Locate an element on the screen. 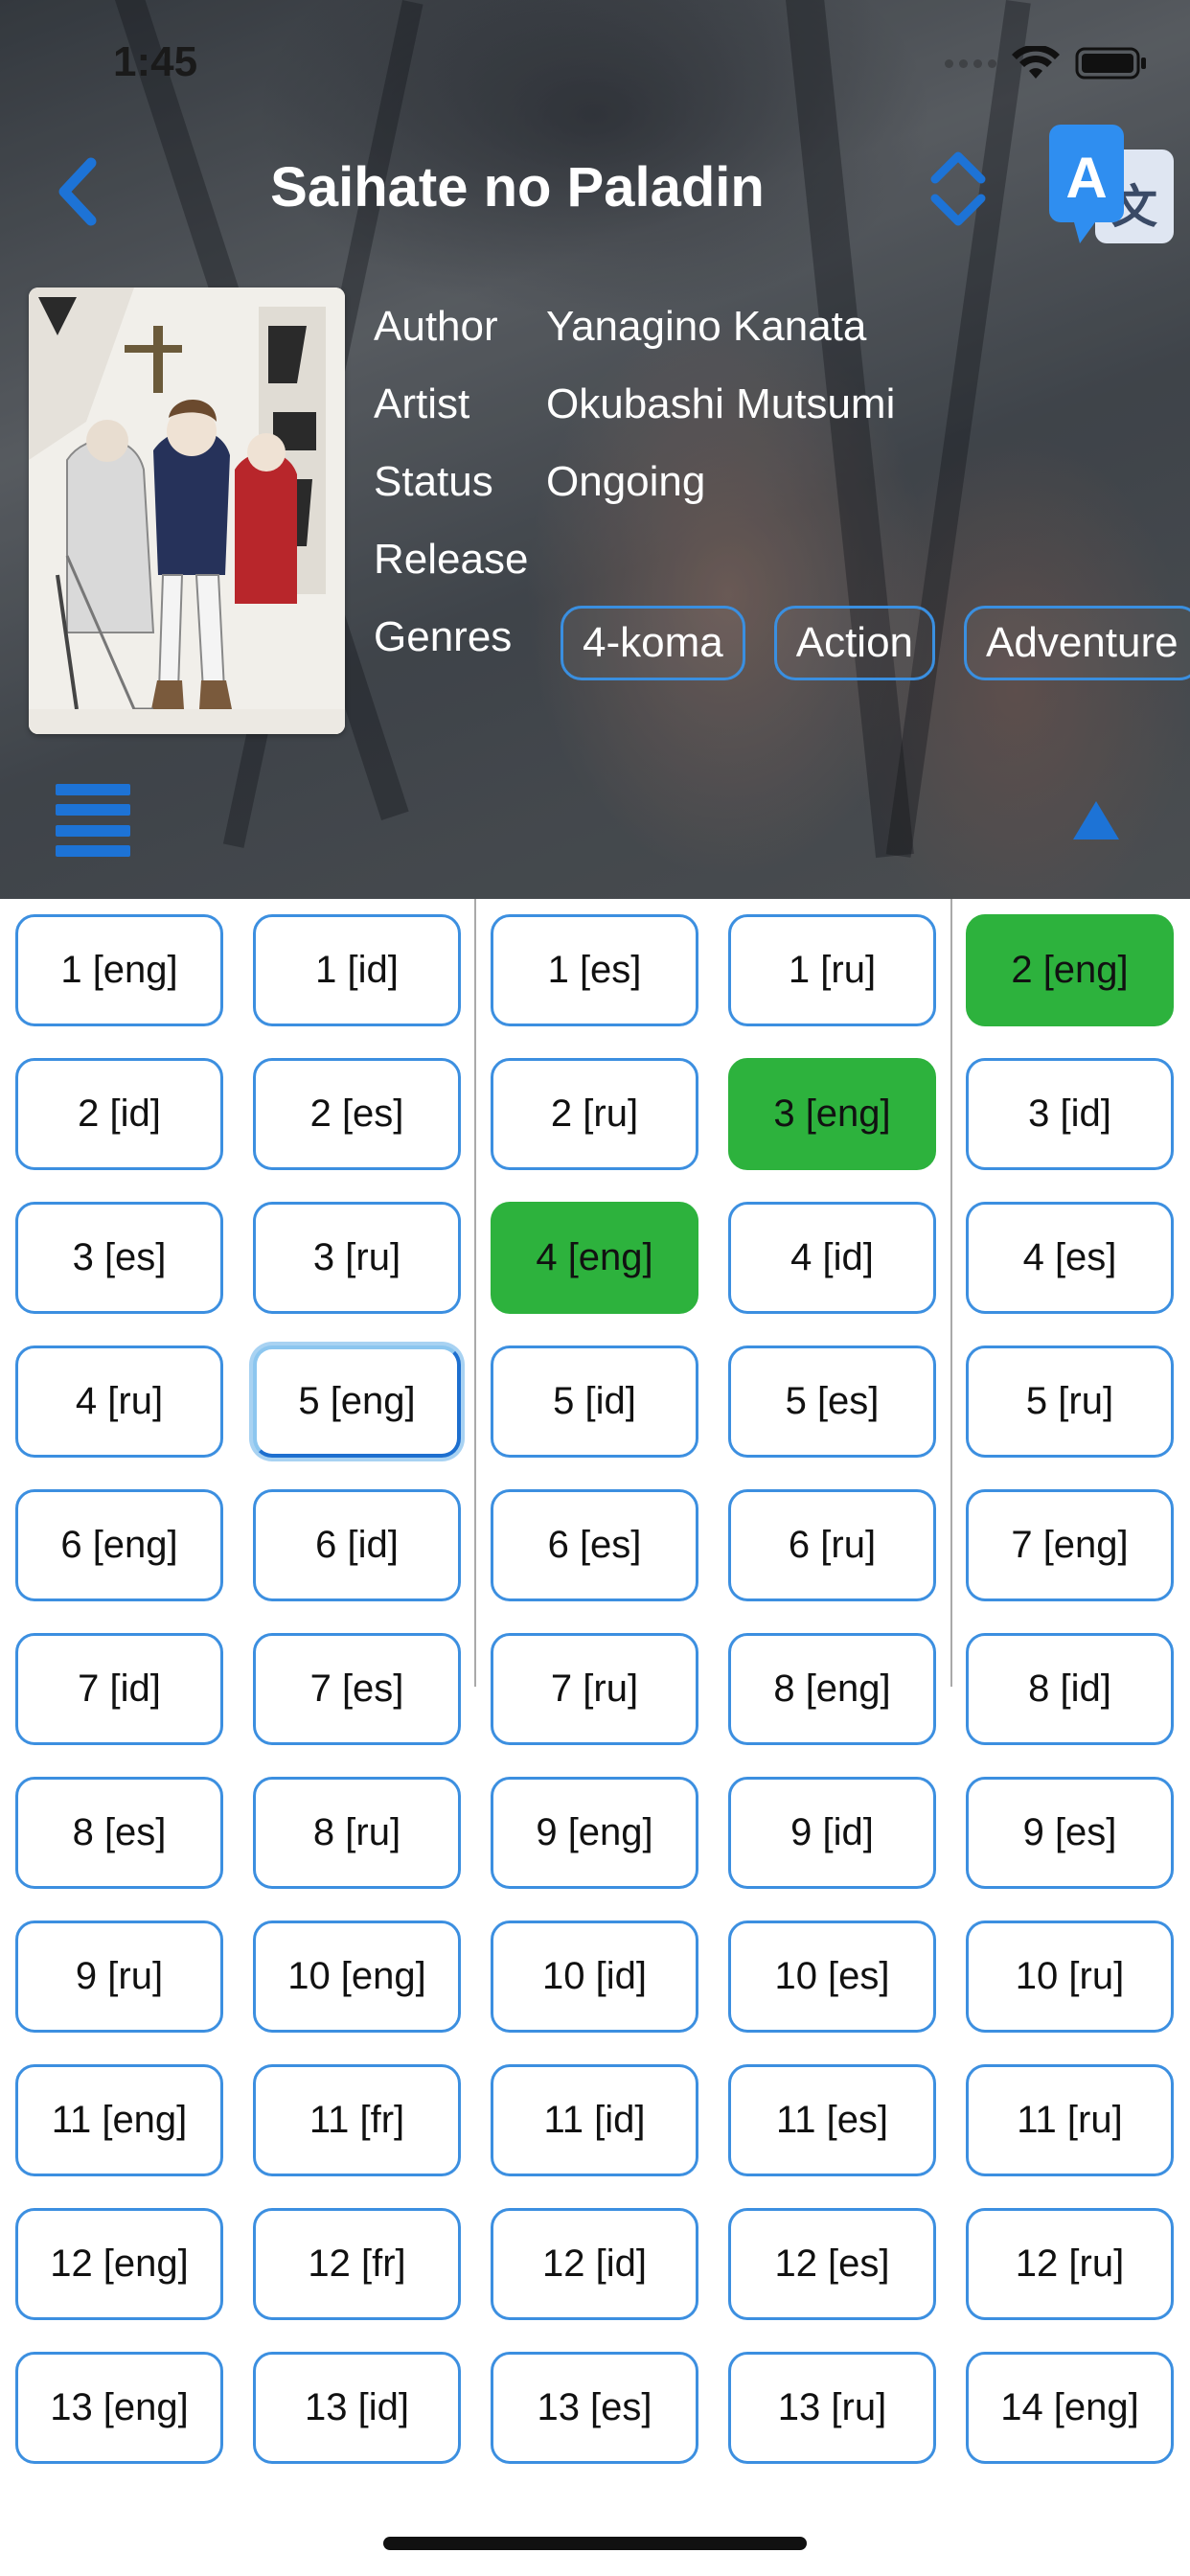 The image size is (1190, 2576). chapter-button: 11 [ru] is located at coordinates (1070, 2120).